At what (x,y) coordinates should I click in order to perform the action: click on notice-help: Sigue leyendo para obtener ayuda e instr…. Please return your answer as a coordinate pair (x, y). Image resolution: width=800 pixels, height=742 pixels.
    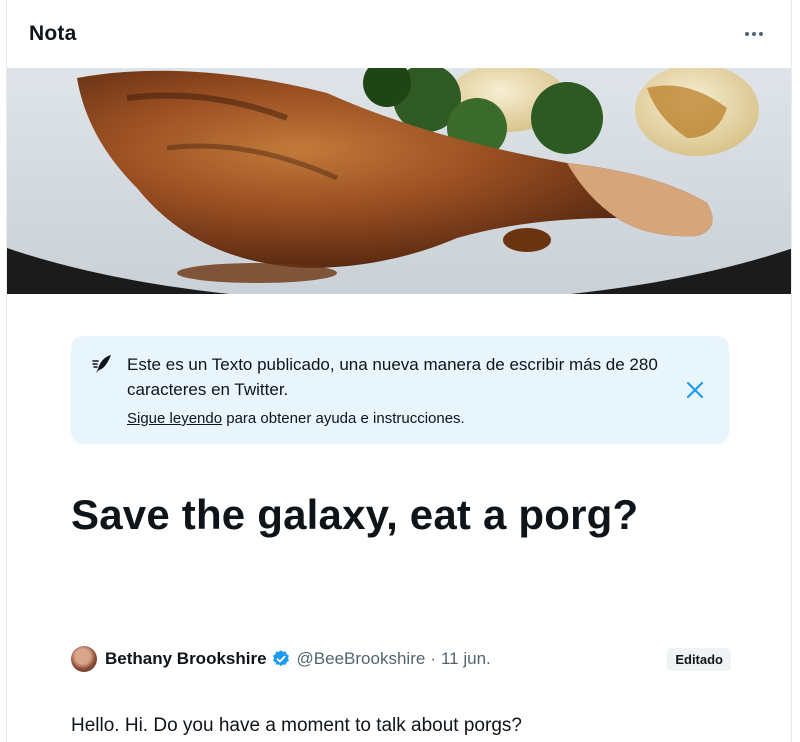
    Looking at the image, I should click on (419, 418).